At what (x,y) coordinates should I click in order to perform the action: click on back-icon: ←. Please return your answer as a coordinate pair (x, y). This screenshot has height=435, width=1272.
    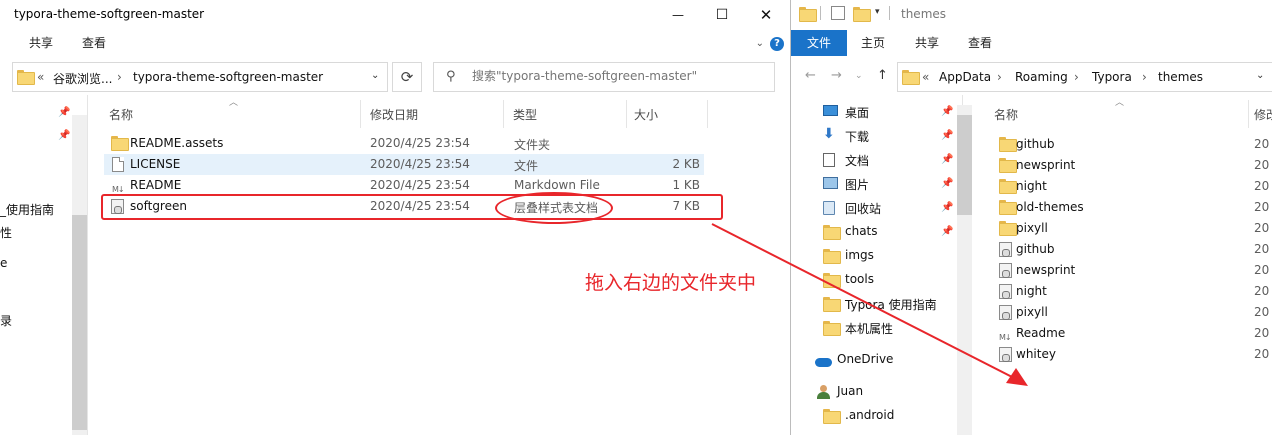
    Looking at the image, I should click on (810, 75).